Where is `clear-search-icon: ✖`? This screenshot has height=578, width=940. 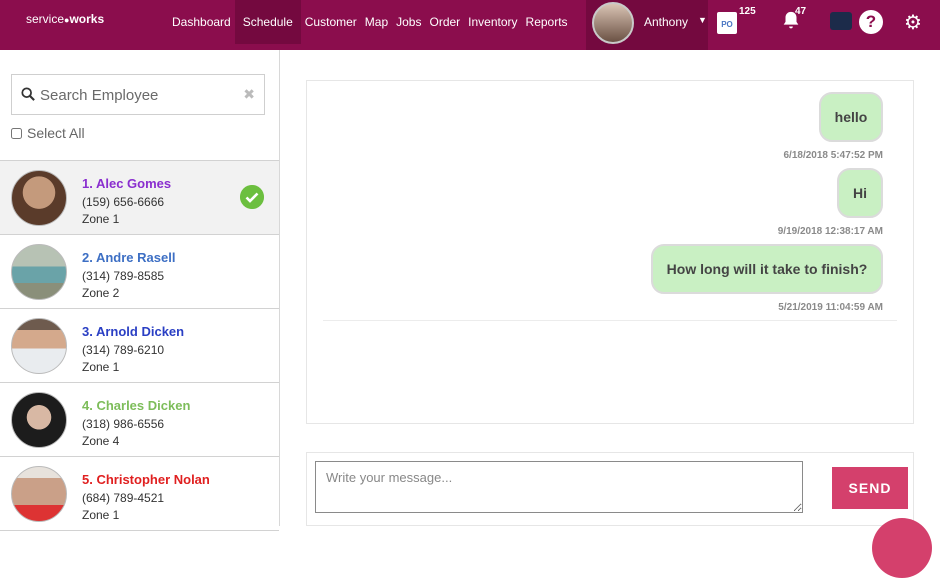 clear-search-icon: ✖ is located at coordinates (249, 94).